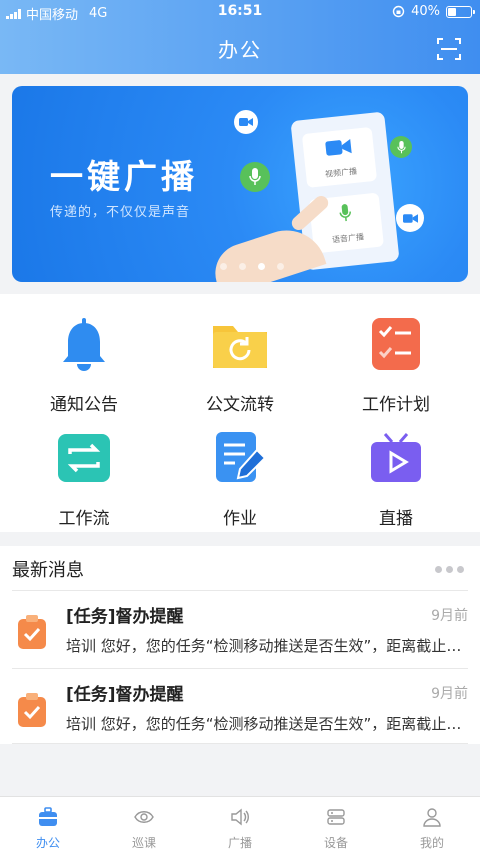  What do you see at coordinates (240, 12) in the screenshot?
I see `status-bar: 中国移动 4G 16:51 40%` at bounding box center [240, 12].